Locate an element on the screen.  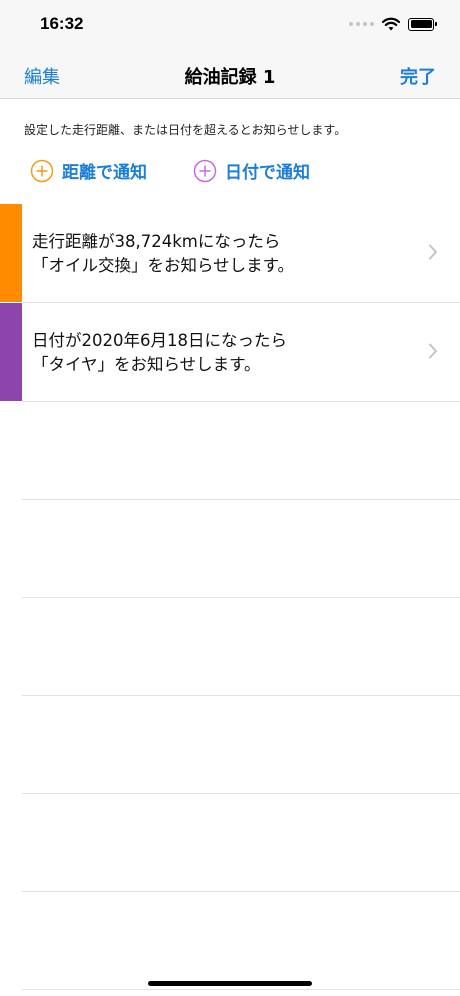
description-text: 設定した走行距離、または日付を超えるとお知らせします。 is located at coordinates (185, 130).